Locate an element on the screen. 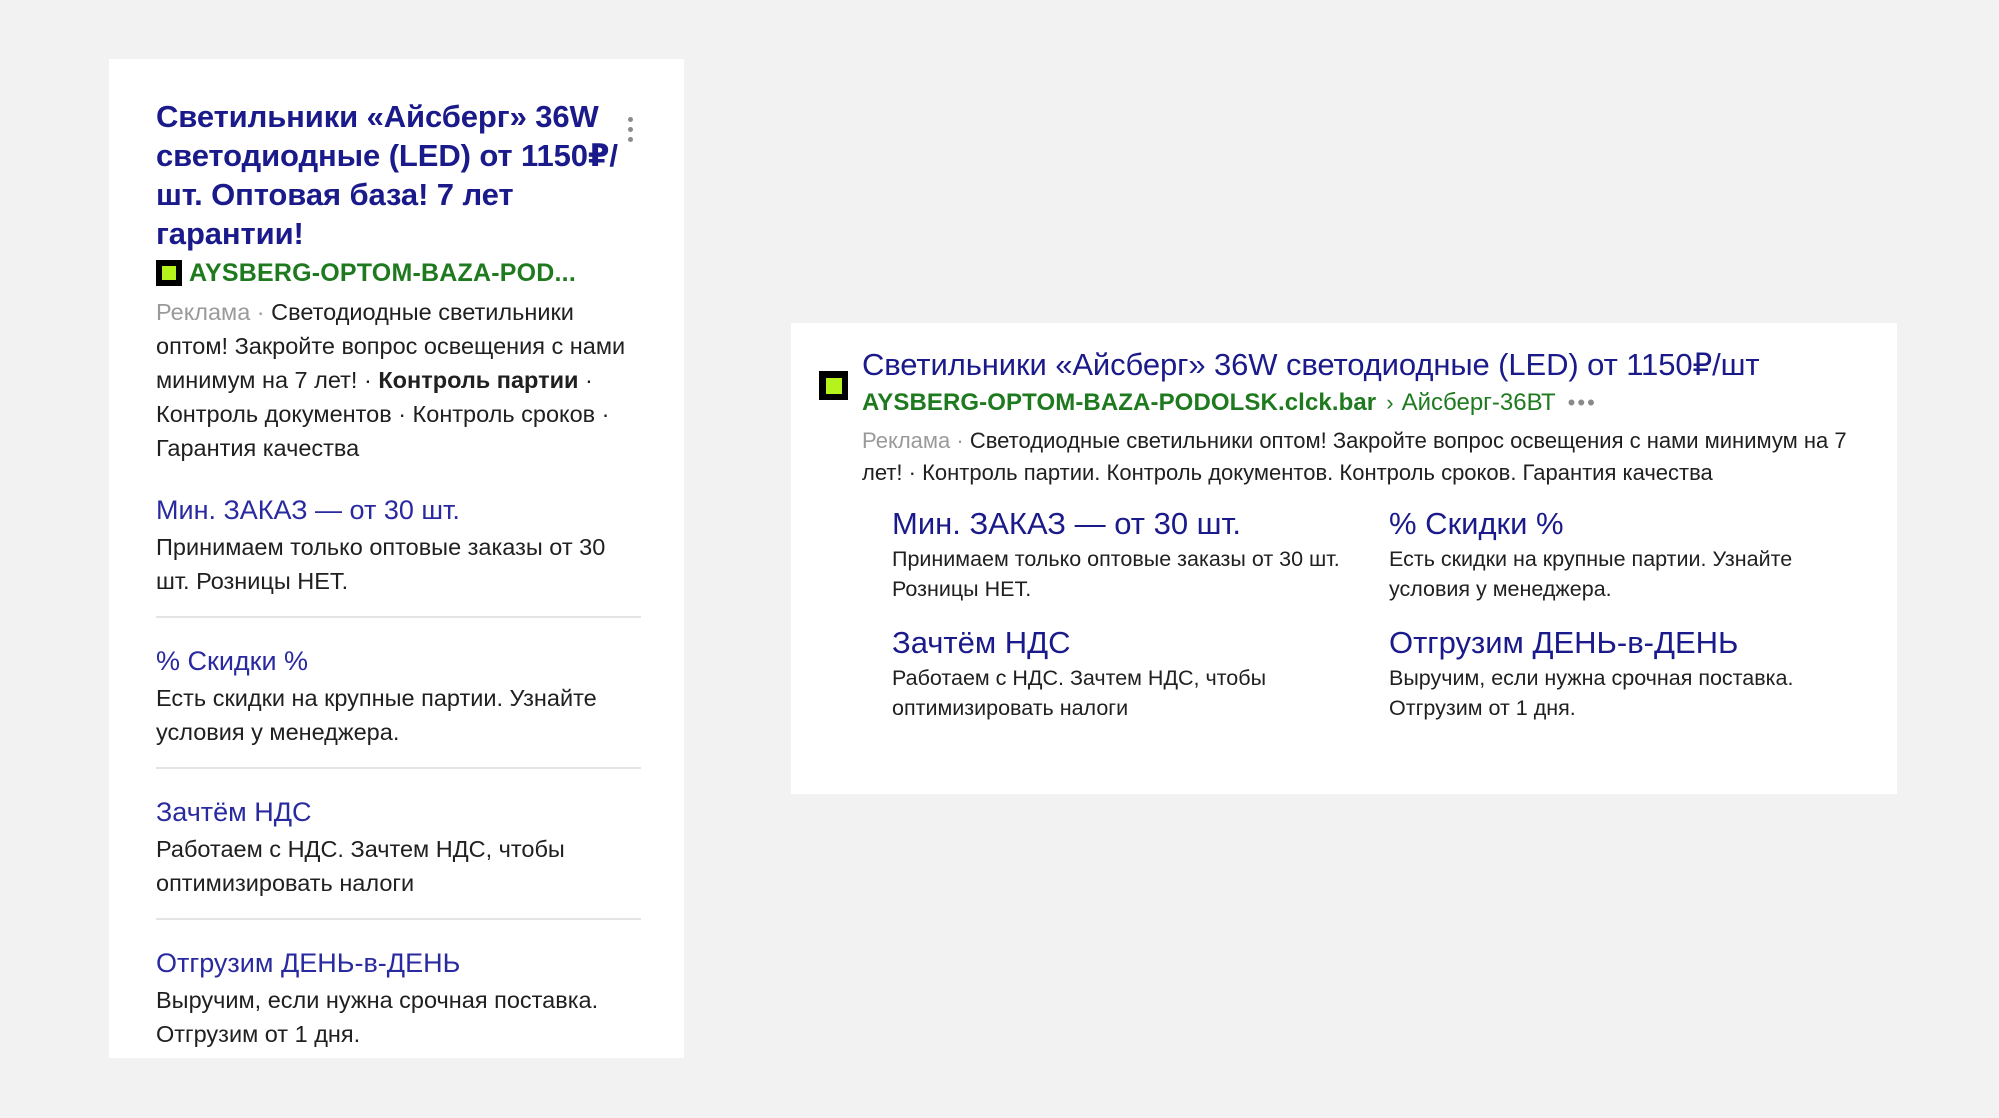  more-options-icon is located at coordinates (630, 129).